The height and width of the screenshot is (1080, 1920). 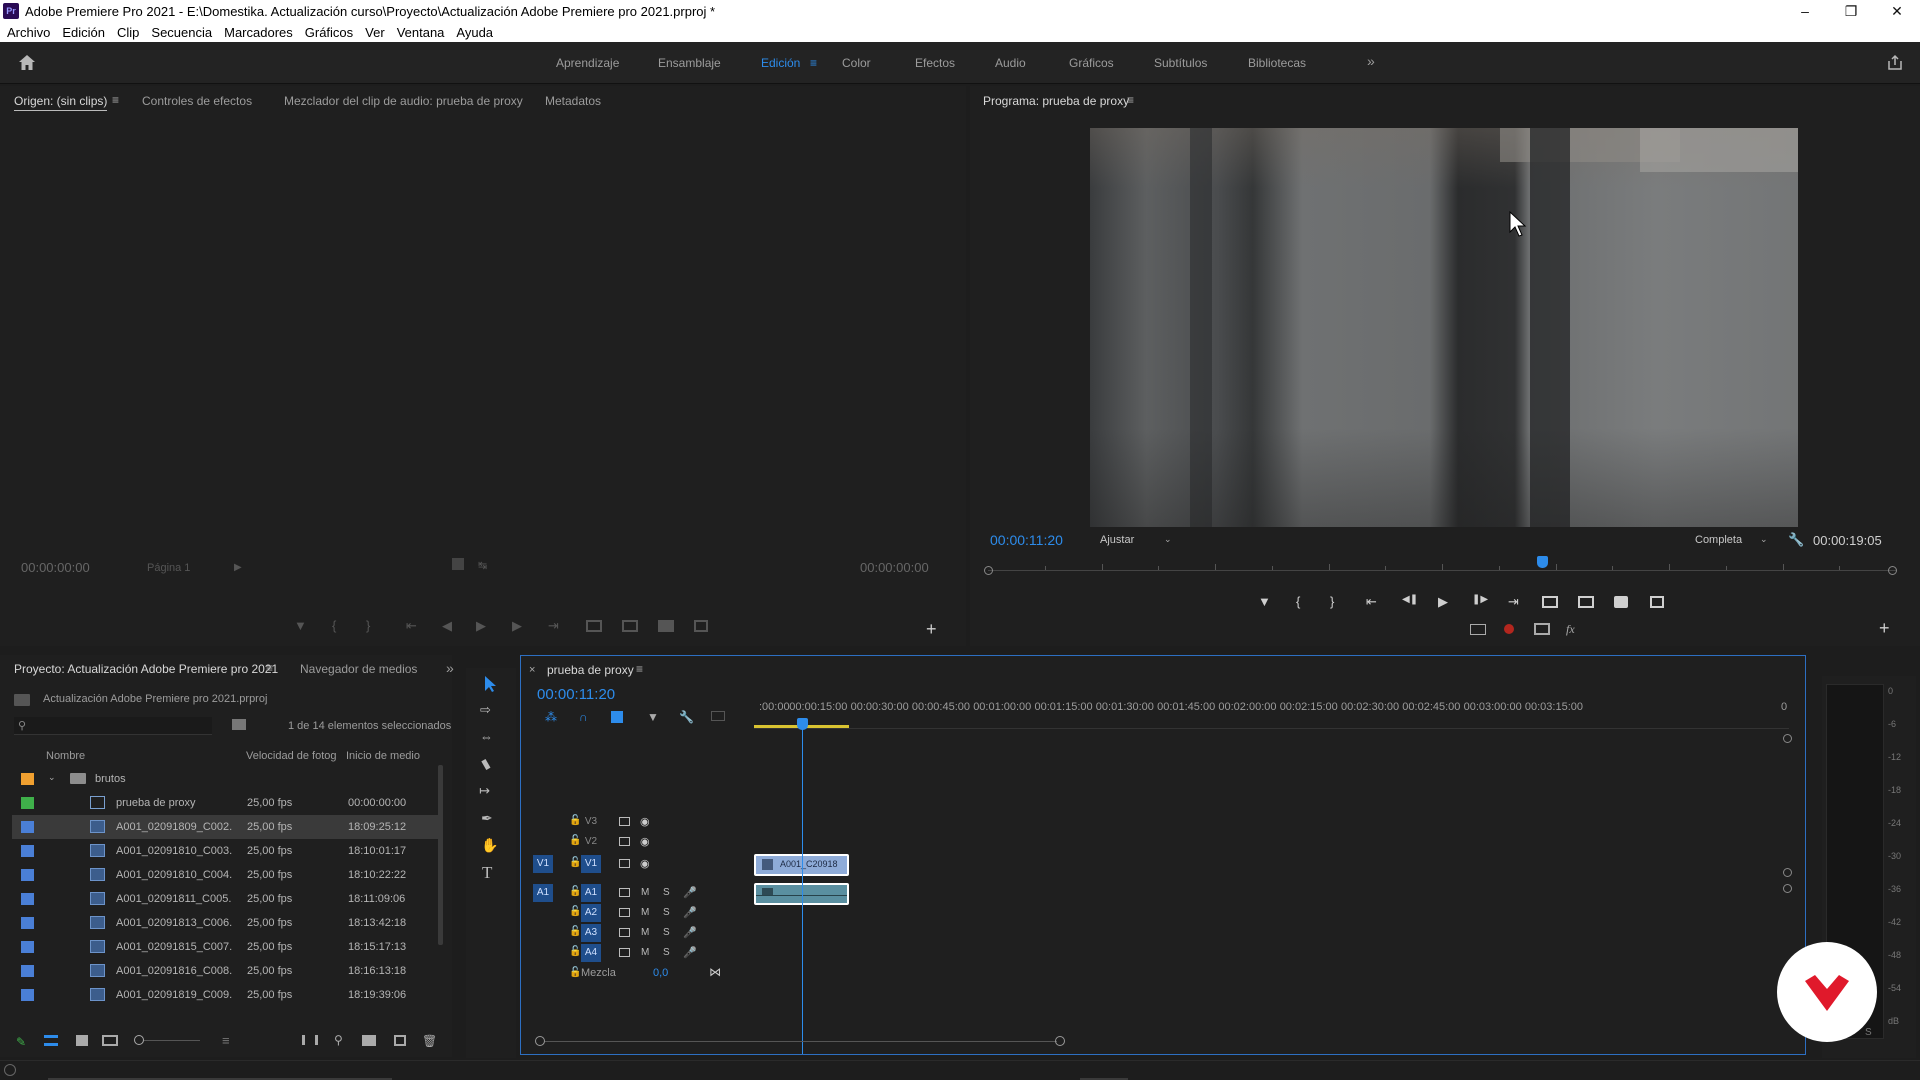 What do you see at coordinates (1056, 101) in the screenshot?
I see `tab-program: Programa: prueba de proxy` at bounding box center [1056, 101].